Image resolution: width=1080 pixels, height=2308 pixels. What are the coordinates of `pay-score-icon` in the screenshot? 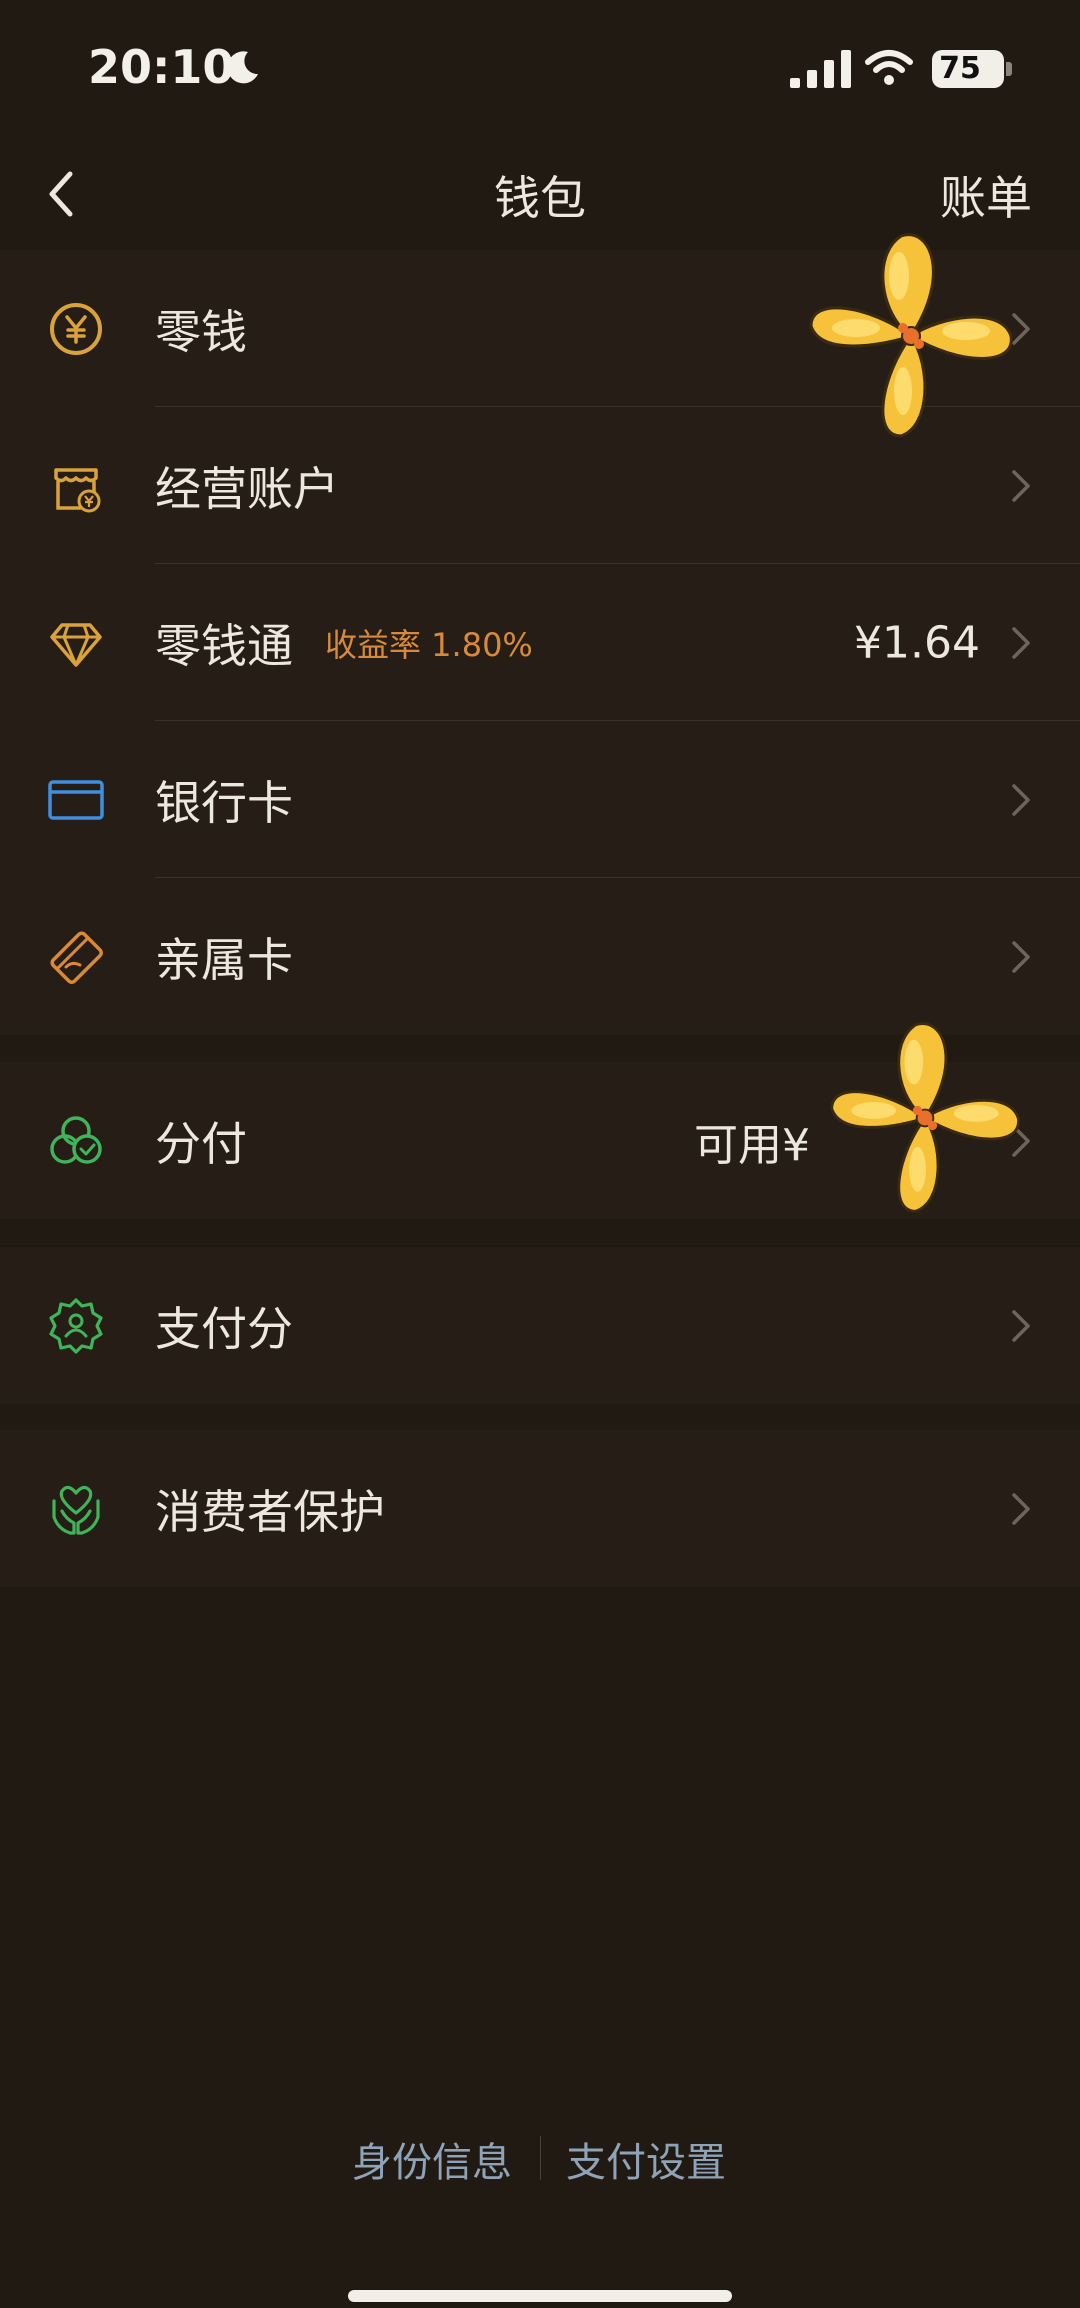 It's located at (76, 1325).